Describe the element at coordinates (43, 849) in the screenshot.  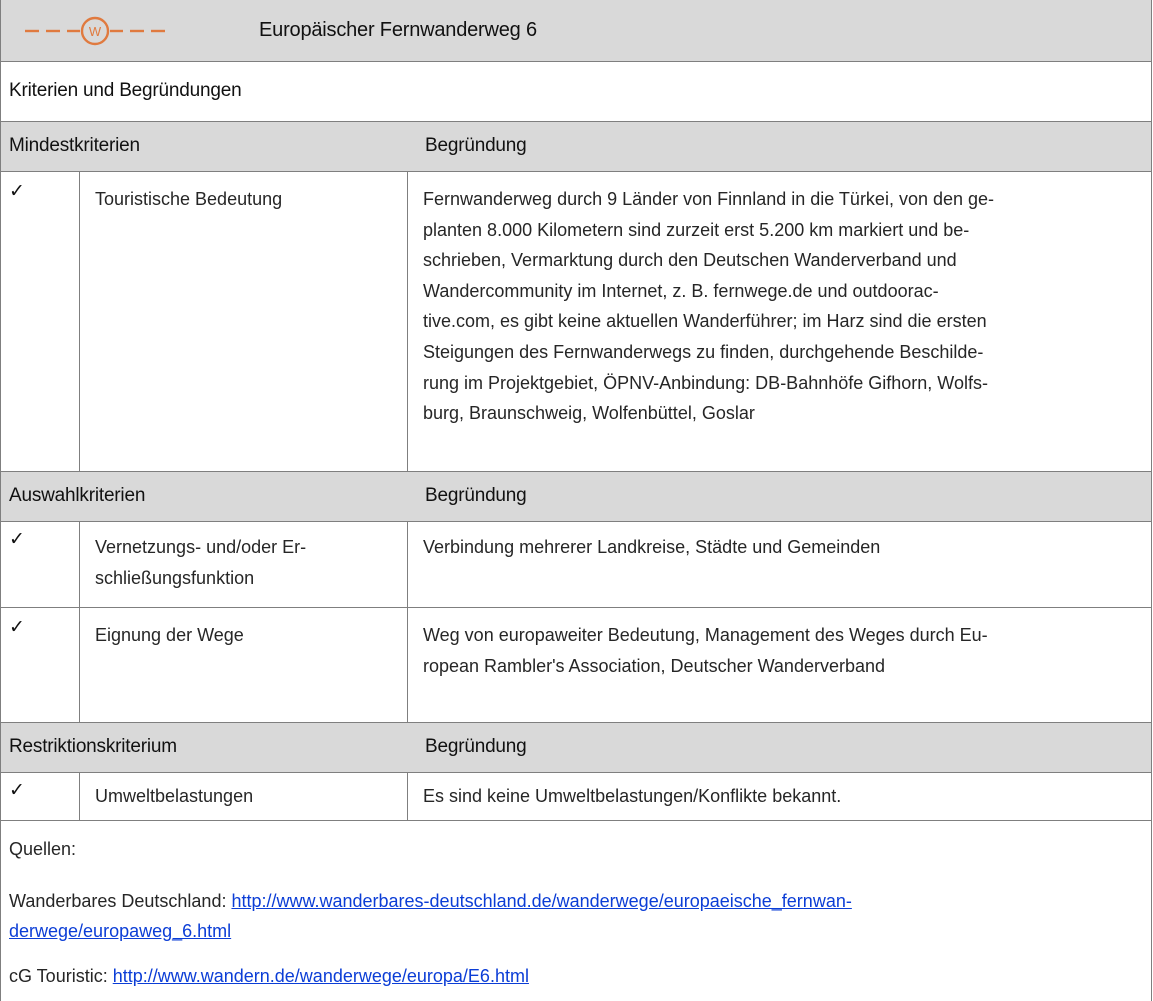
I see `sources-heading: Quellen:` at that location.